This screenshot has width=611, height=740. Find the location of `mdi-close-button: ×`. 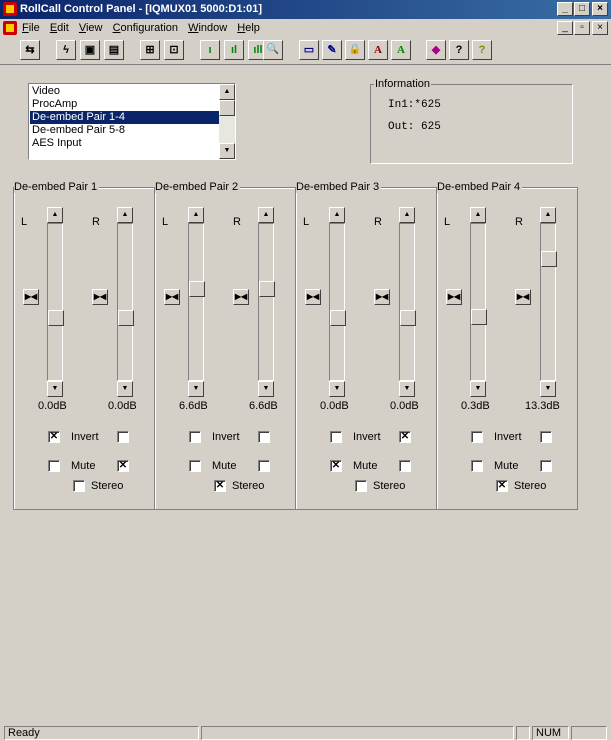

mdi-close-button: × is located at coordinates (600, 28).